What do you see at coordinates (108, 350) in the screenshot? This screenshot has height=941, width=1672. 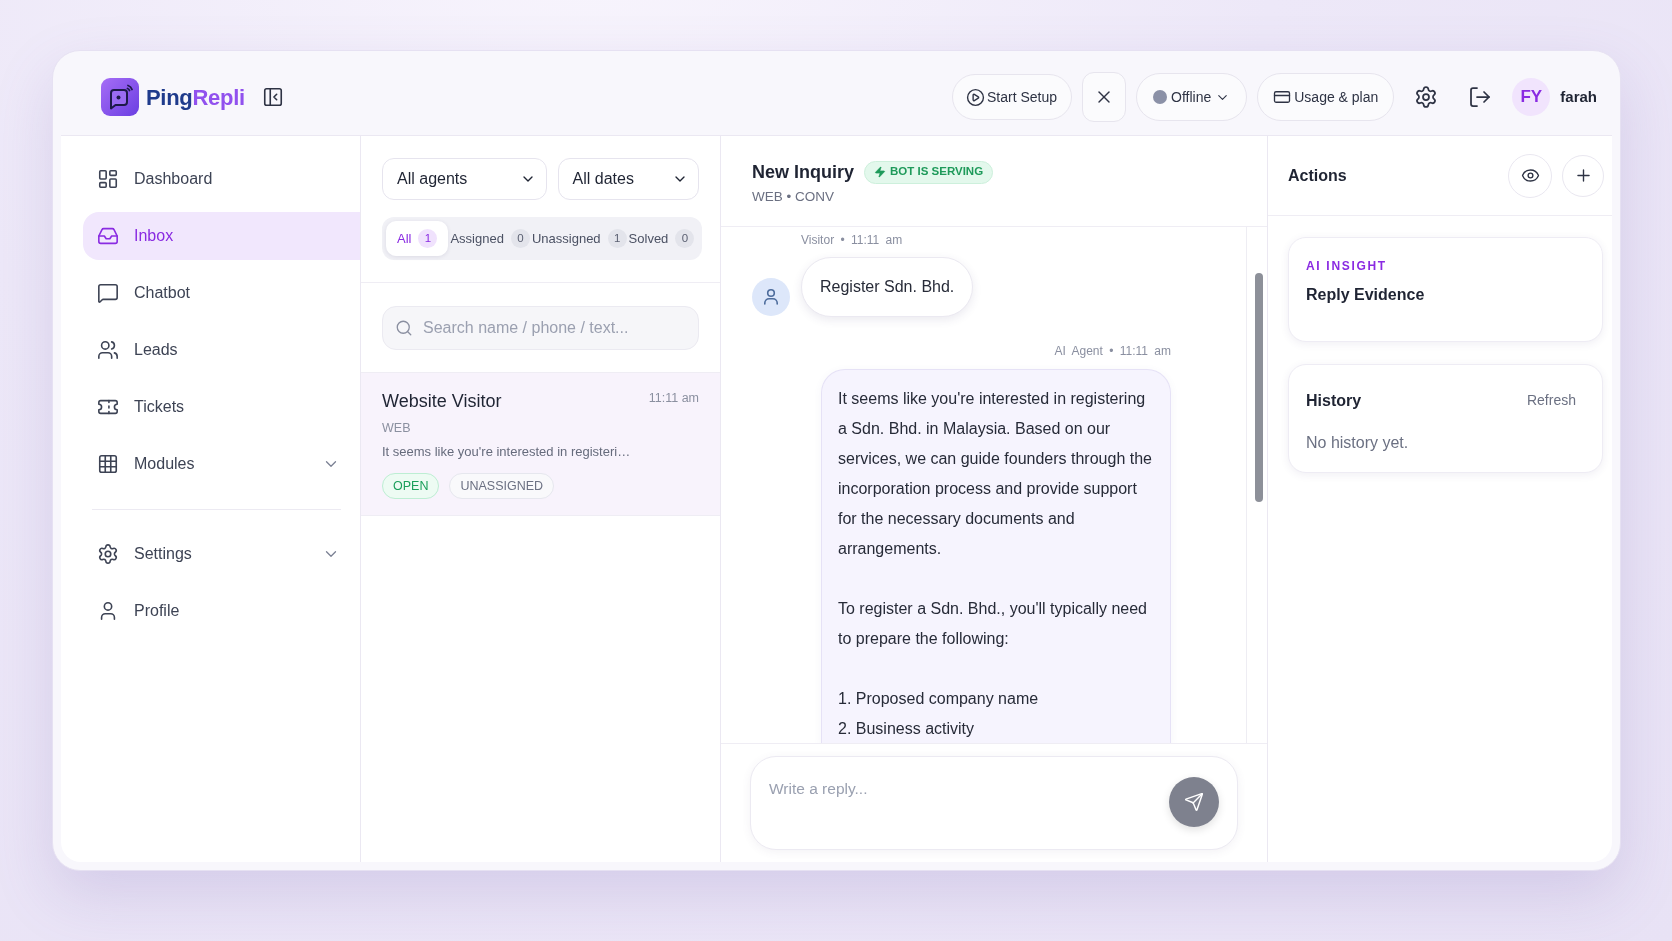 I see `users-icon` at bounding box center [108, 350].